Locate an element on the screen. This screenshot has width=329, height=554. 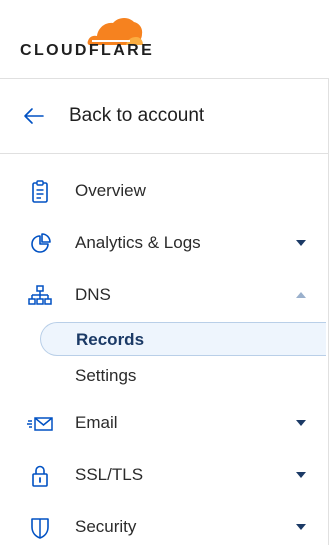
nav-label-overview: Overview is located at coordinates (110, 190).